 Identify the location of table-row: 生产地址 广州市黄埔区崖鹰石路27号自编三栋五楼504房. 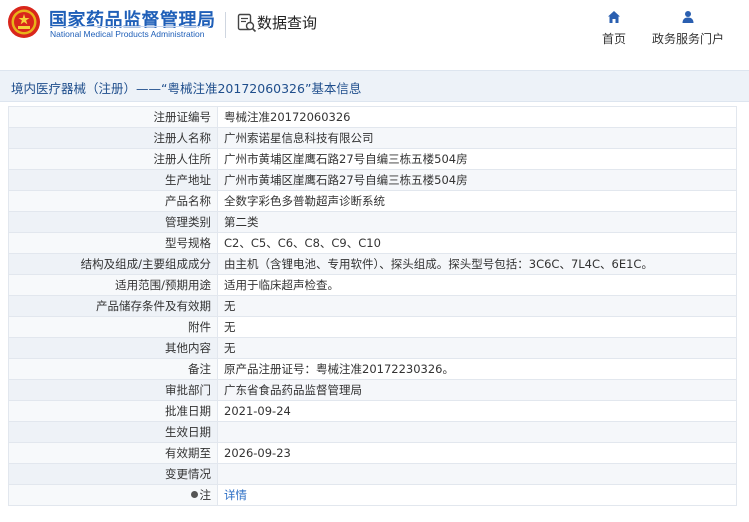
(372, 180).